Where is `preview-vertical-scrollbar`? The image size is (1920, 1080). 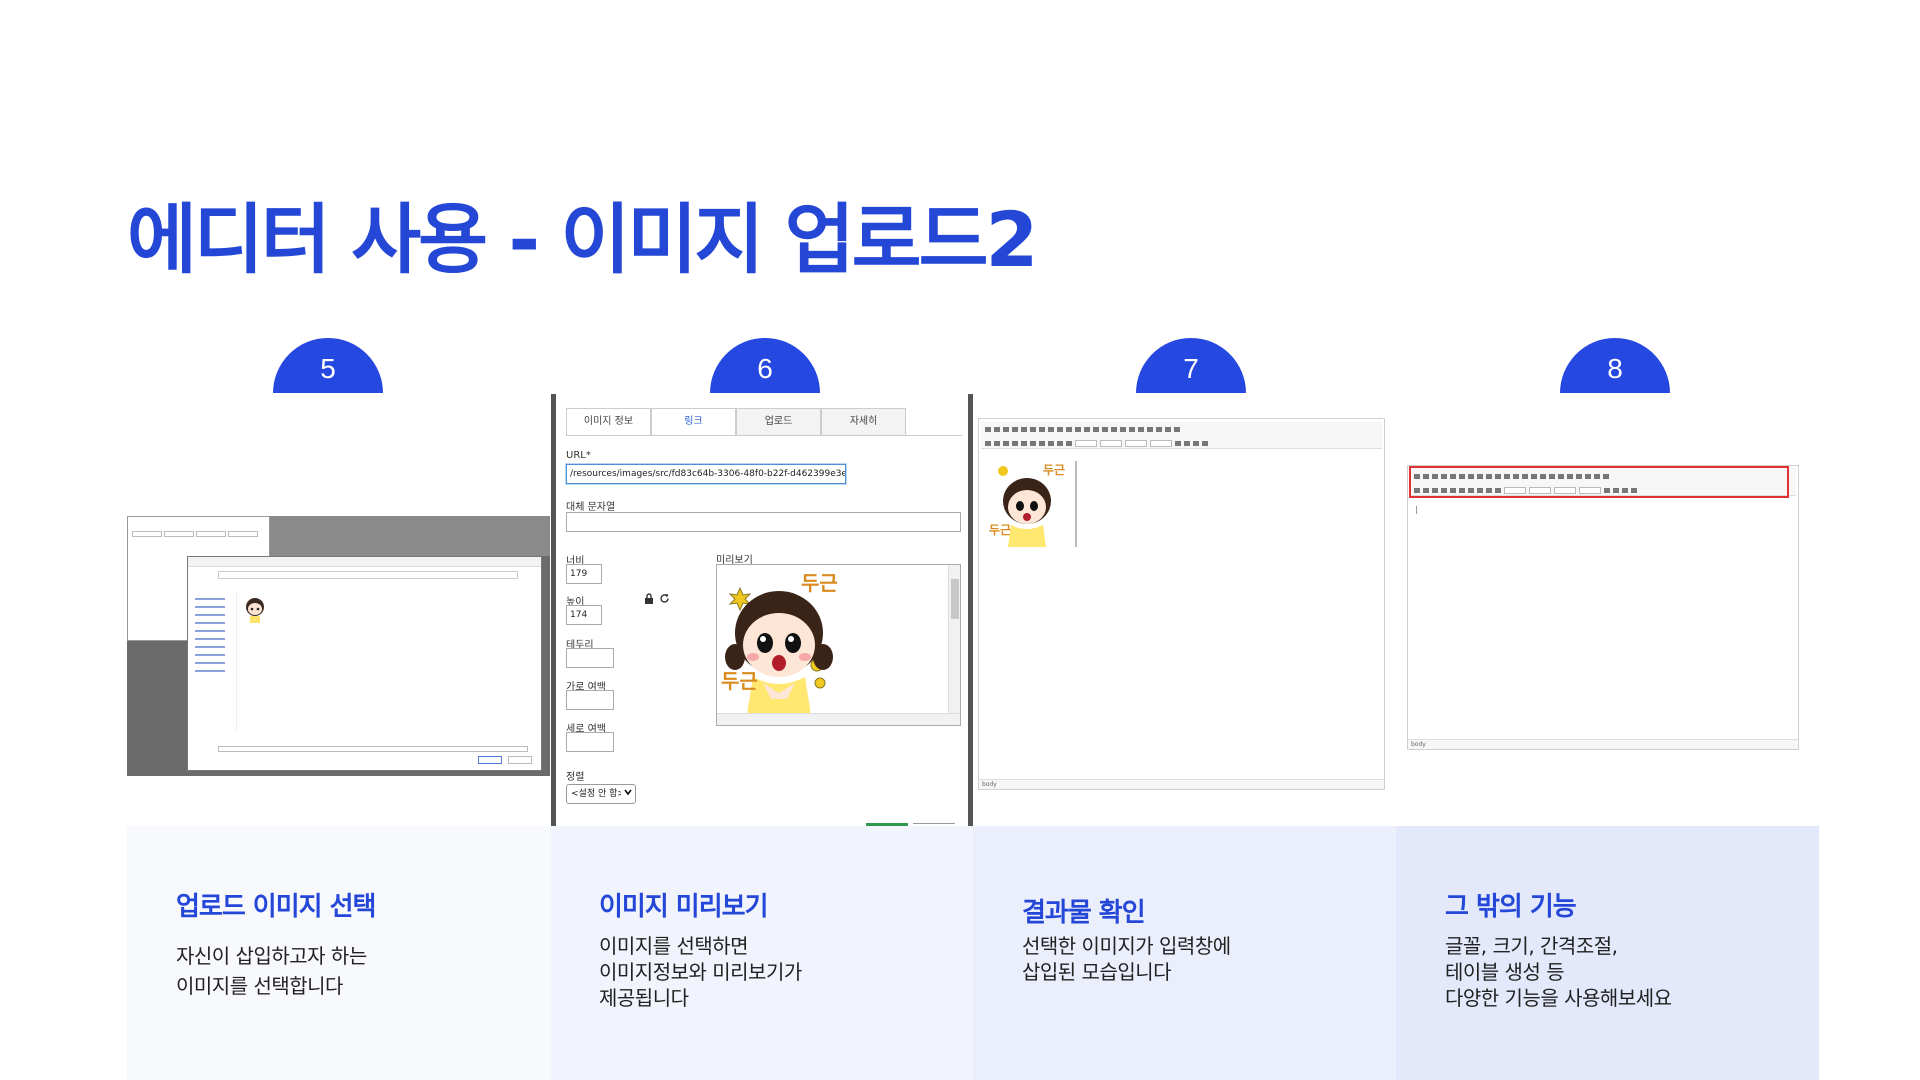 preview-vertical-scrollbar is located at coordinates (954, 640).